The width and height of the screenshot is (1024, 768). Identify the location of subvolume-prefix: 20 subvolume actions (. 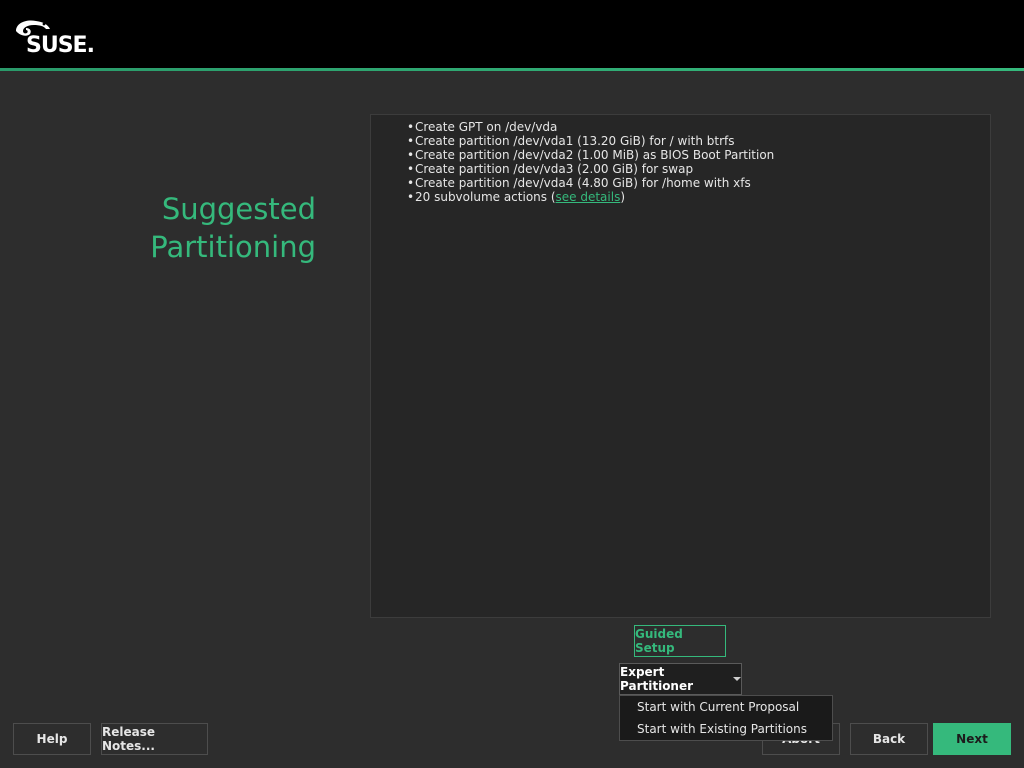
(485, 197).